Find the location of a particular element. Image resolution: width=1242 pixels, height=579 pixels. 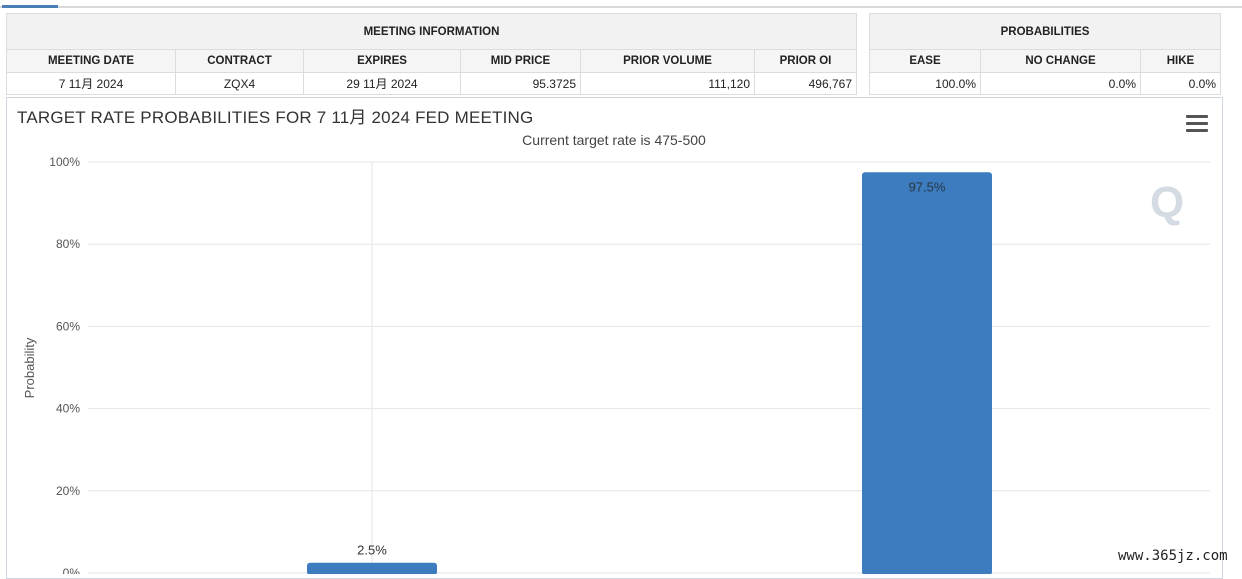

y-tick-label: 0% is located at coordinates (72, 570).